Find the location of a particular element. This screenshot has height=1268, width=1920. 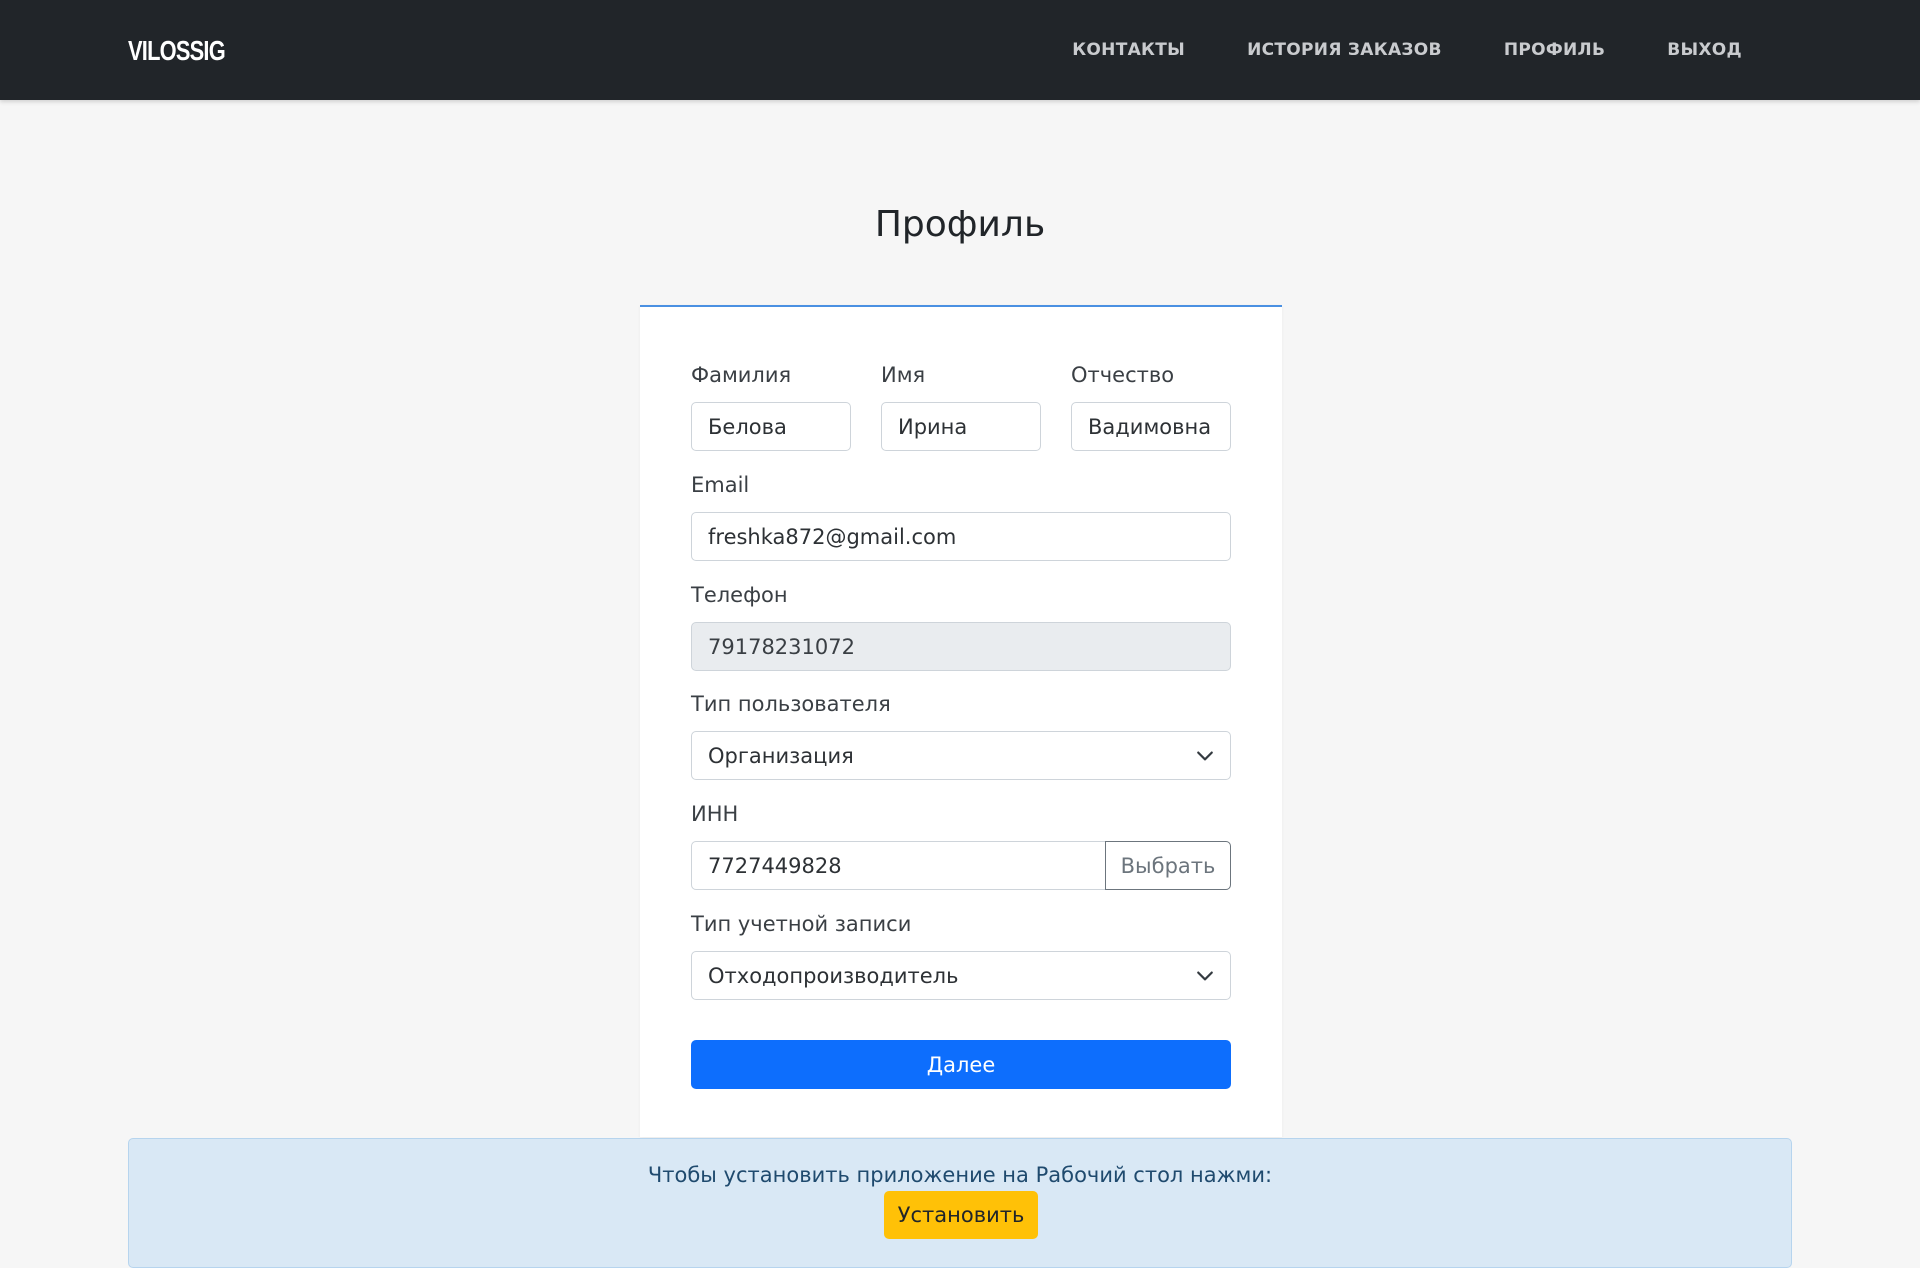

last-name-input is located at coordinates (771, 426).